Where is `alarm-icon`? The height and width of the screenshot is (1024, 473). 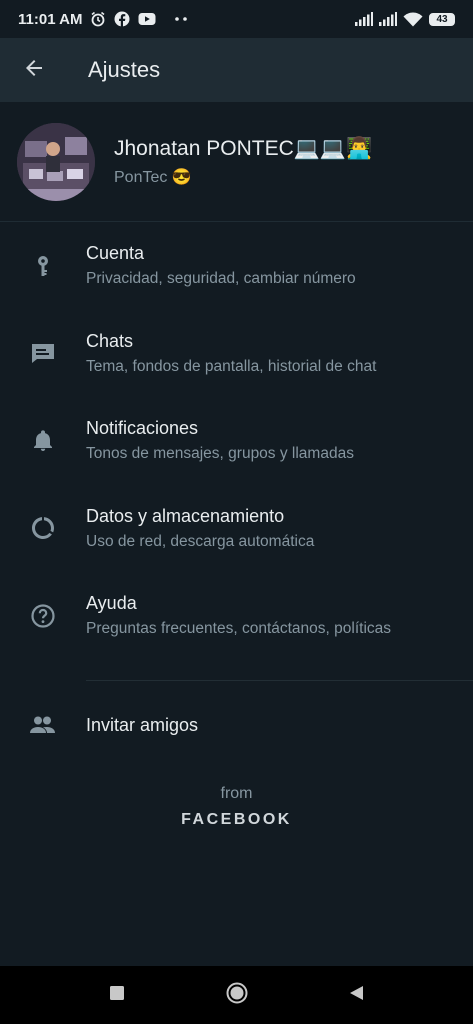 alarm-icon is located at coordinates (98, 19).